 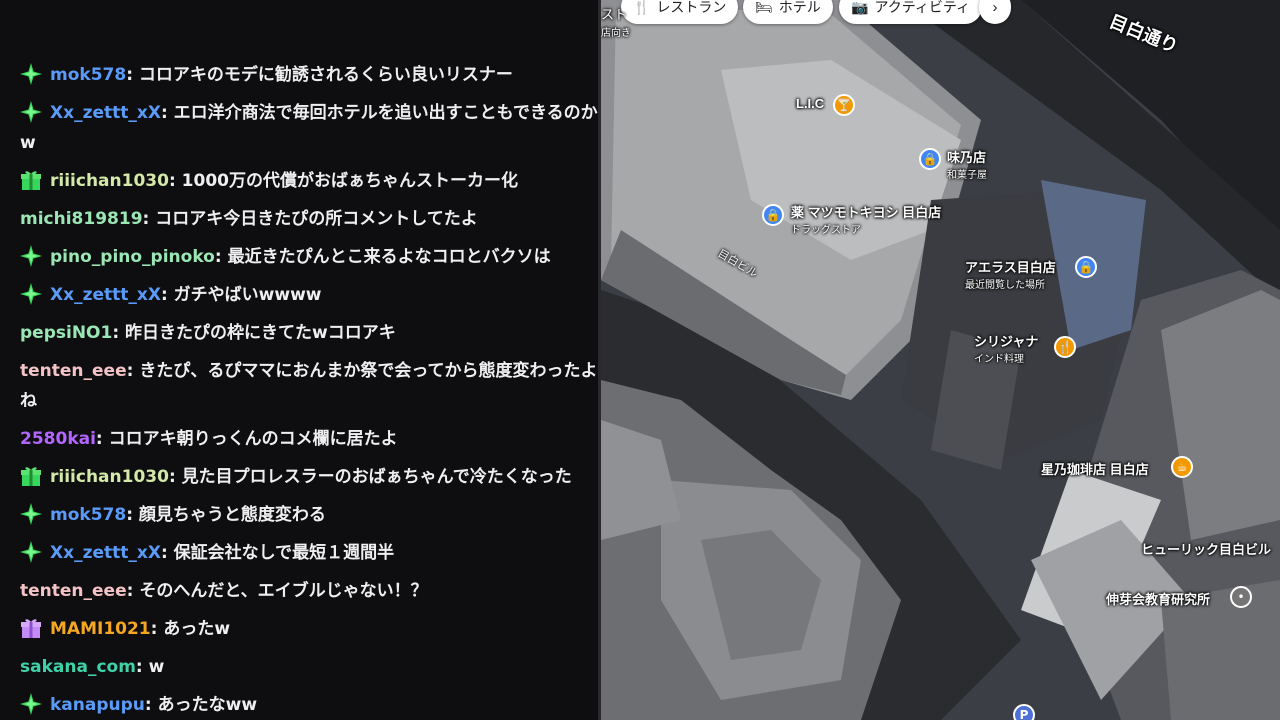 What do you see at coordinates (844, 105) in the screenshot?
I see `cocktail-icon: 🍸` at bounding box center [844, 105].